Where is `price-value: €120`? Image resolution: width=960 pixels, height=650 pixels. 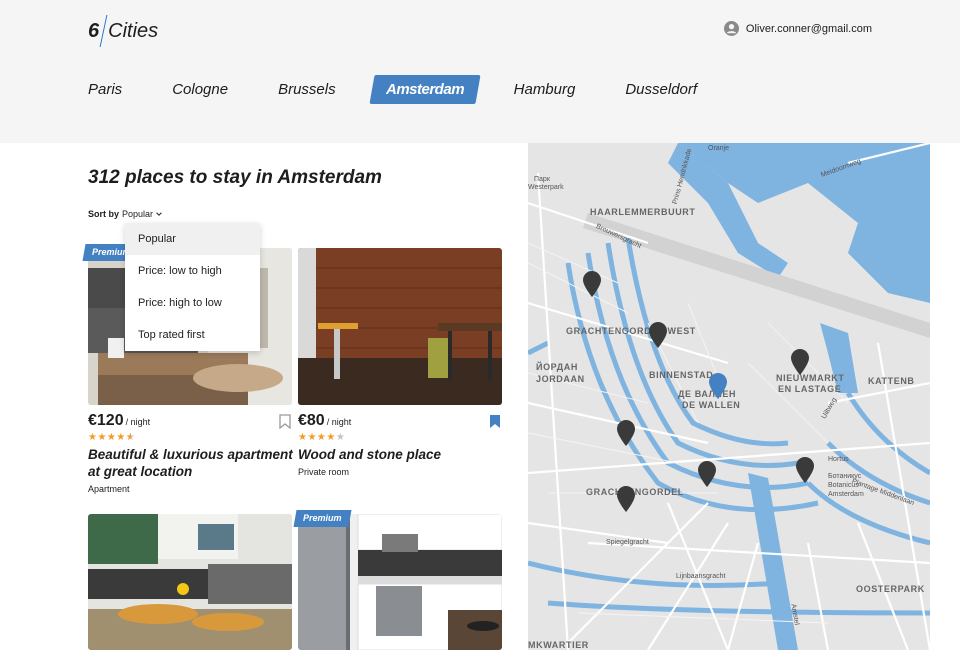 price-value: €120 is located at coordinates (106, 420).